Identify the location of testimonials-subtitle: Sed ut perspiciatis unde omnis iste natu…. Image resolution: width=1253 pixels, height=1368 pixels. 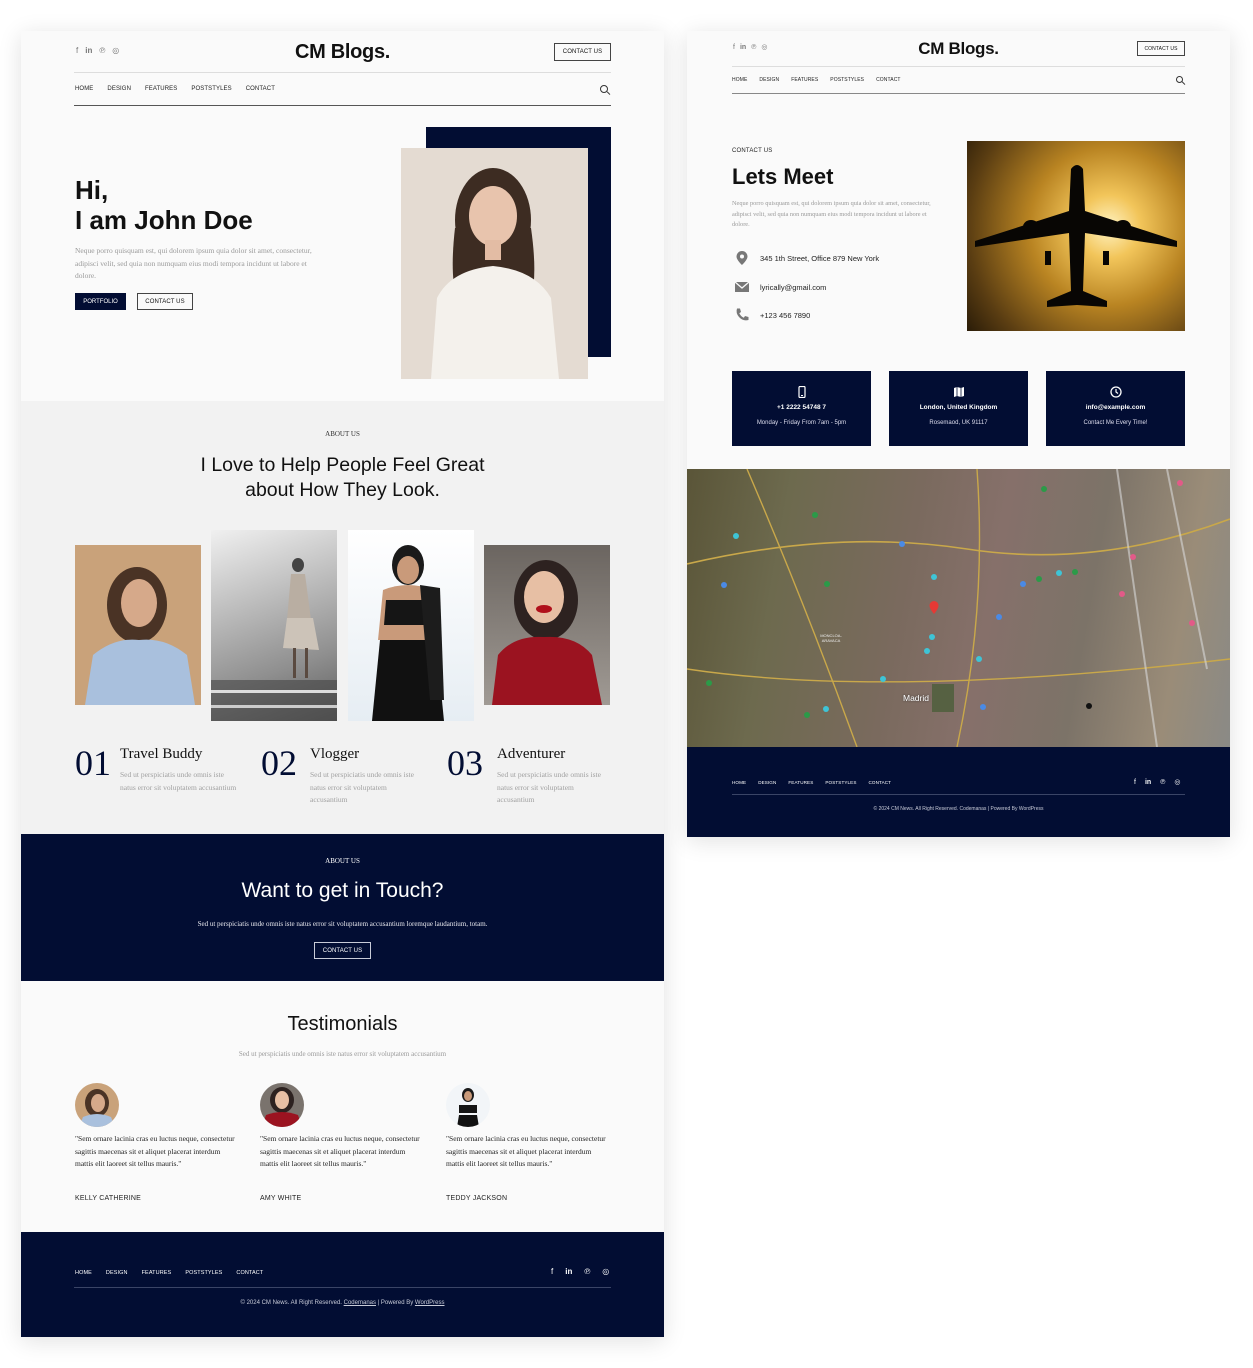
(342, 1054).